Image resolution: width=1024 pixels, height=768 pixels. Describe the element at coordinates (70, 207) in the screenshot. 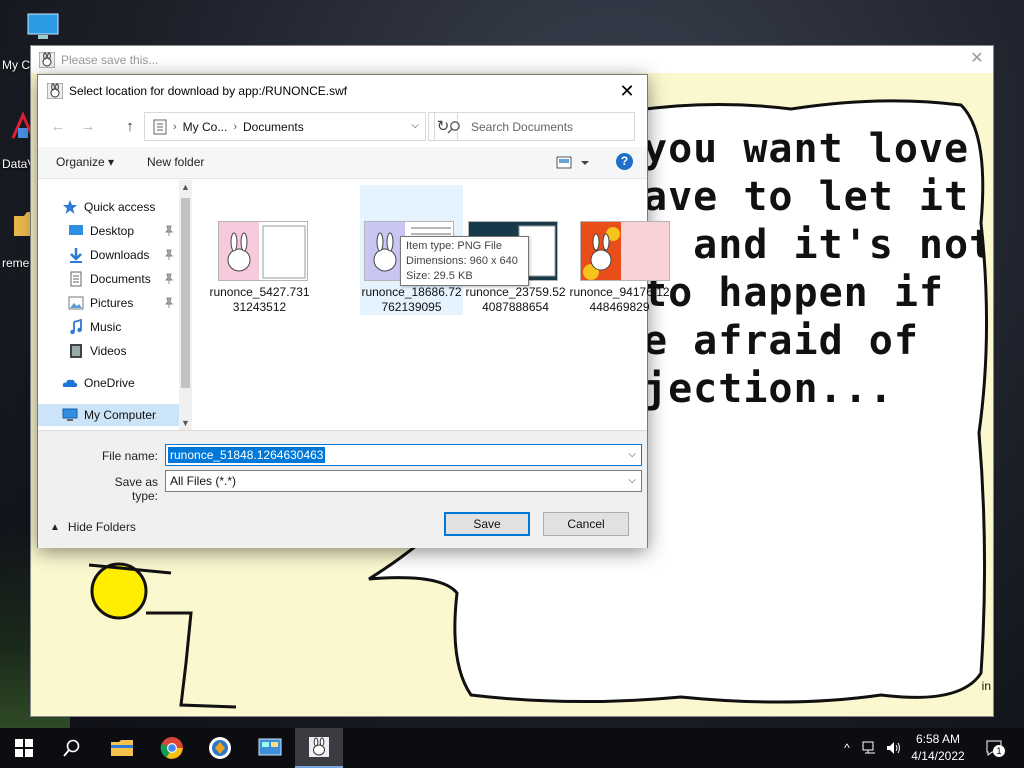

I see `star-icon` at that location.